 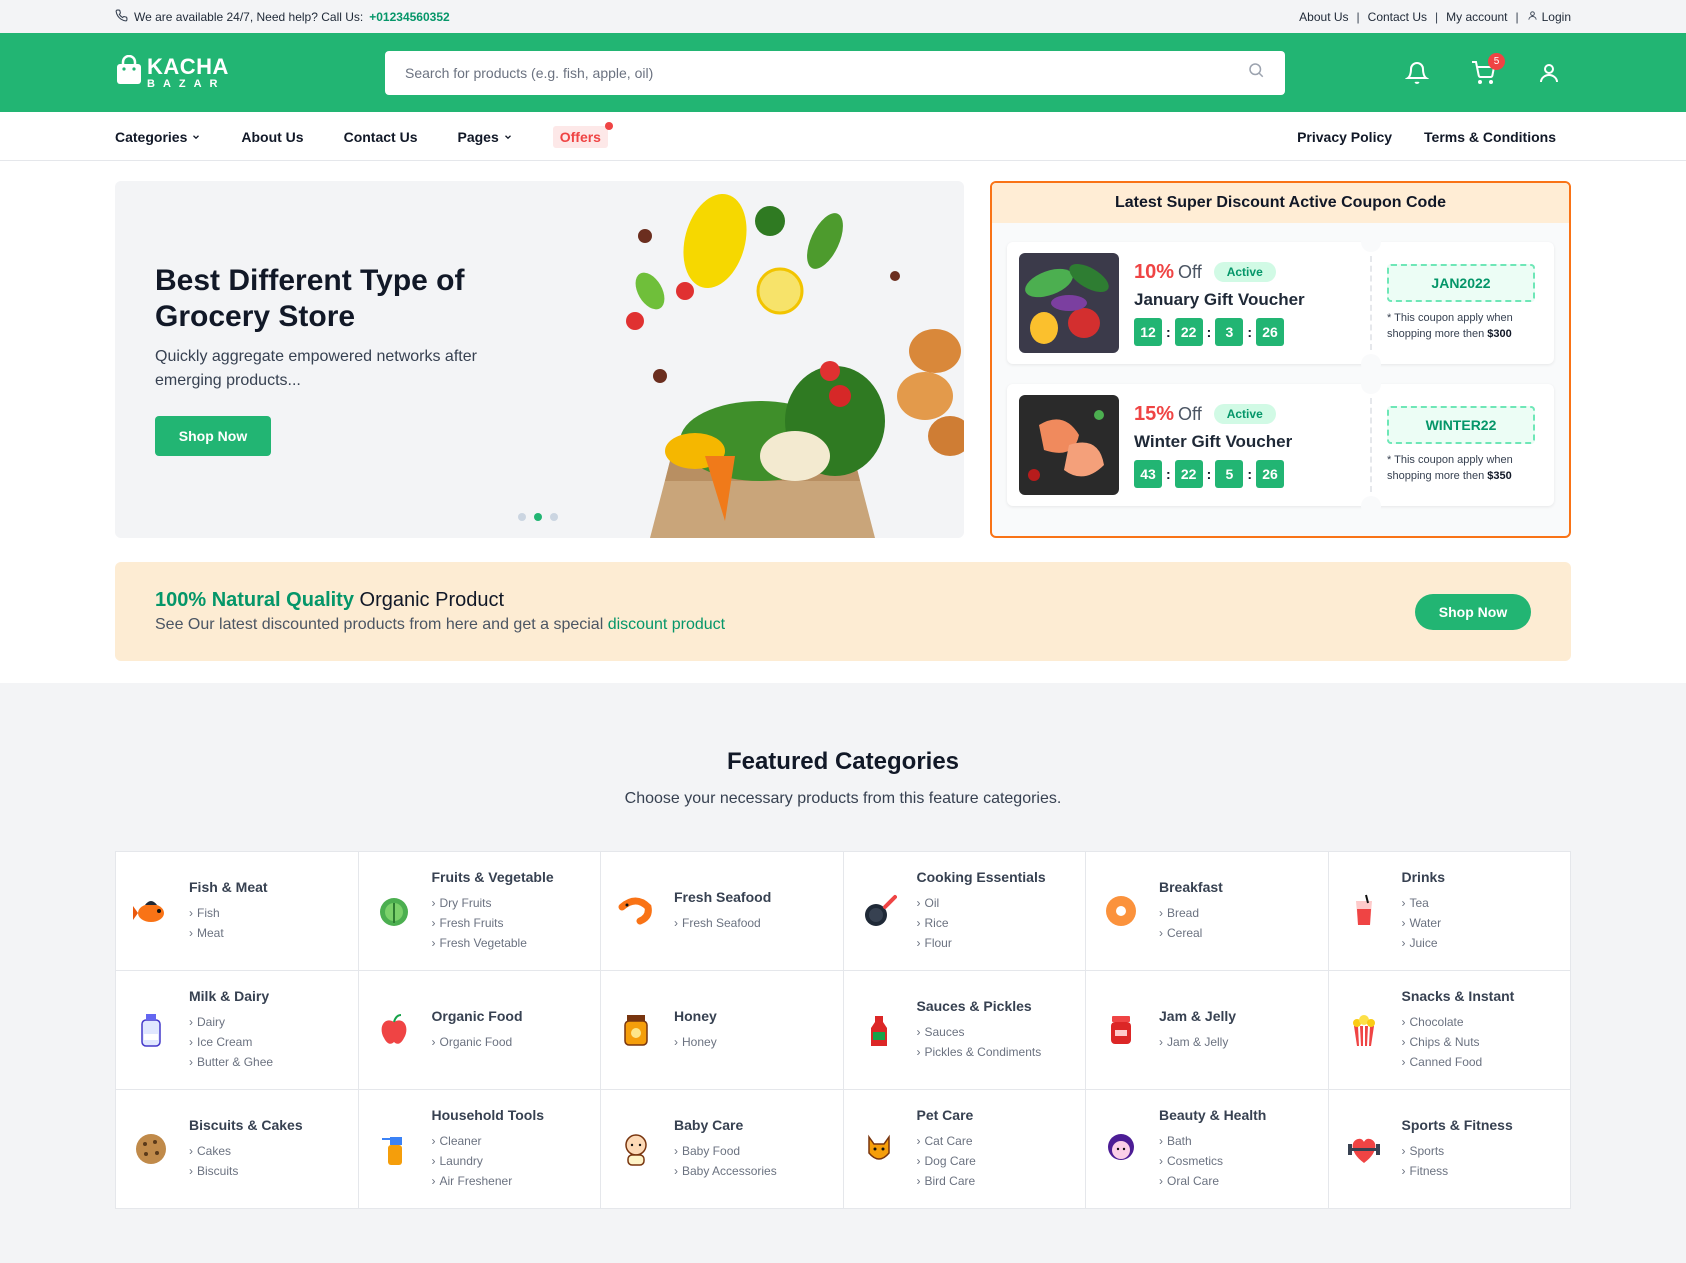 What do you see at coordinates (1424, 923) in the screenshot?
I see `subcategory-link: Water` at bounding box center [1424, 923].